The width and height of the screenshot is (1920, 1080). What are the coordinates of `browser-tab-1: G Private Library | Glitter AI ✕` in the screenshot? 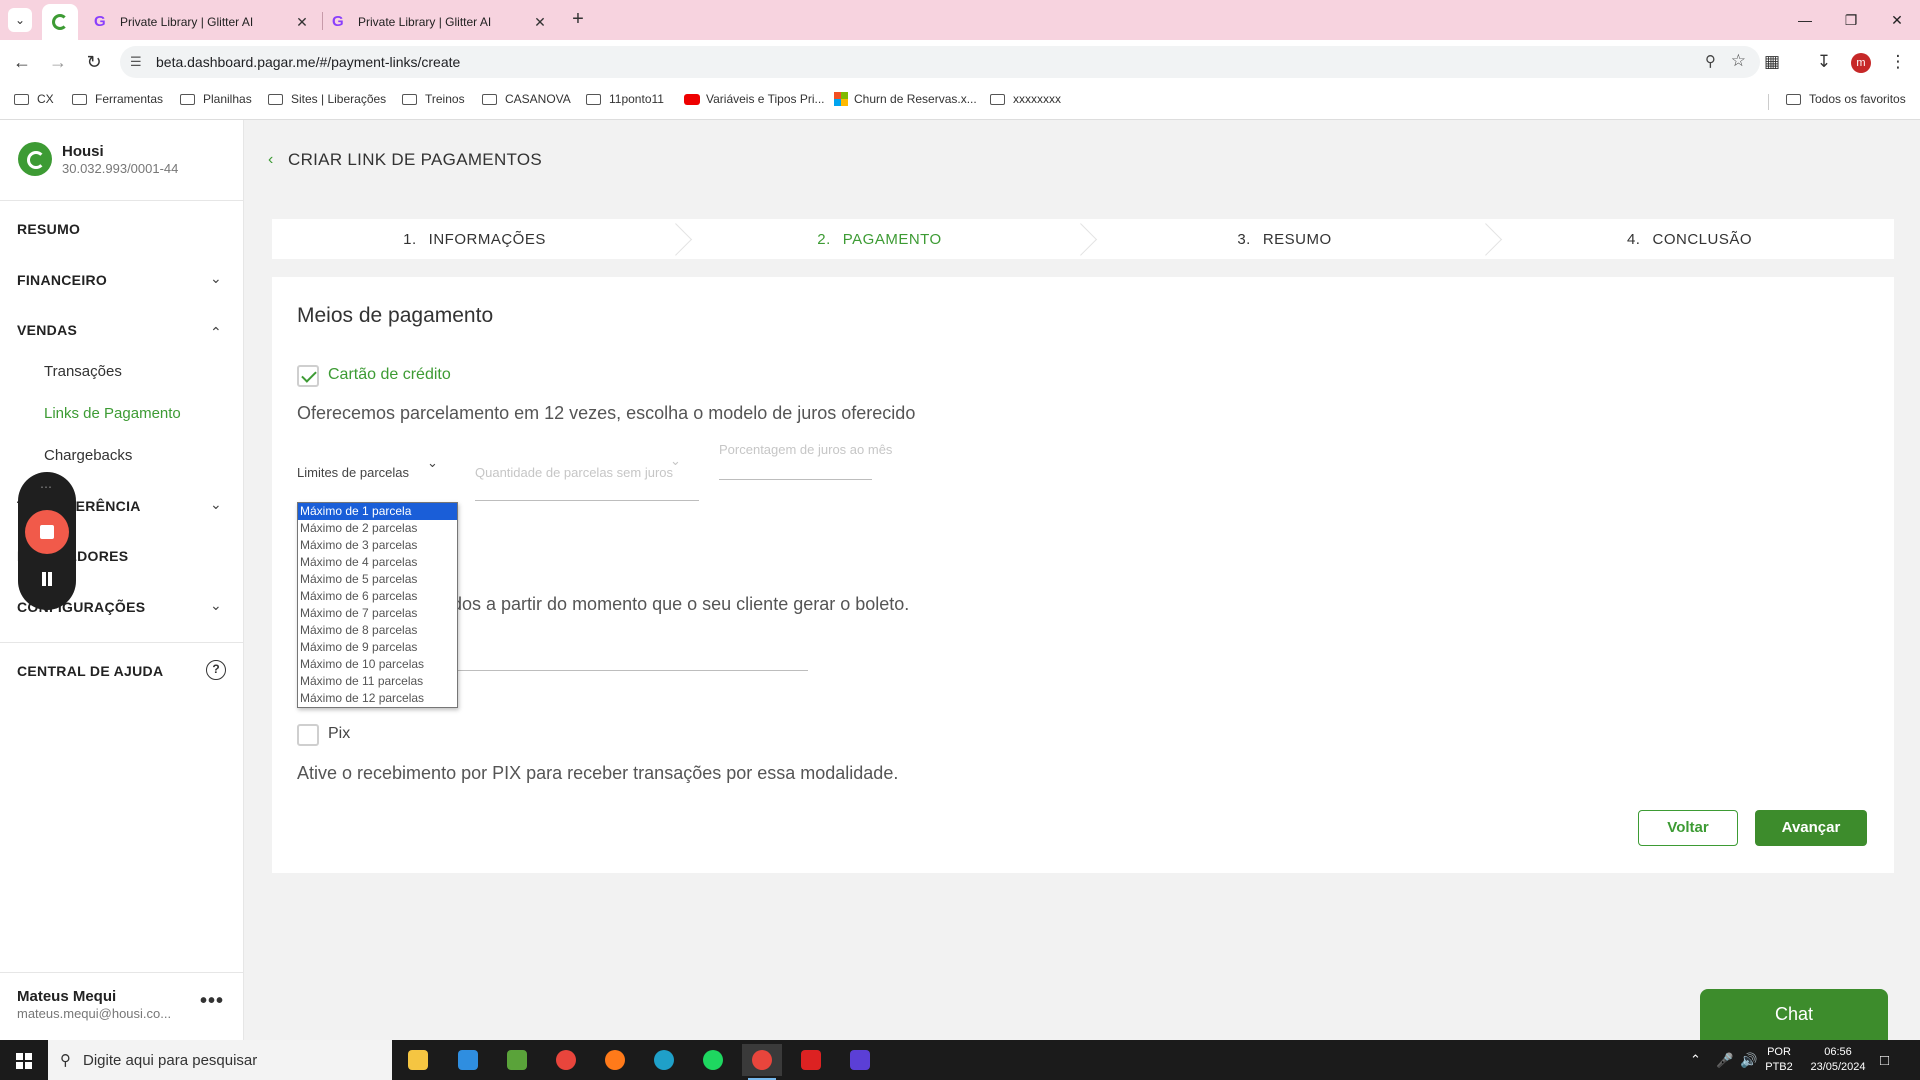 It's located at (202, 22).